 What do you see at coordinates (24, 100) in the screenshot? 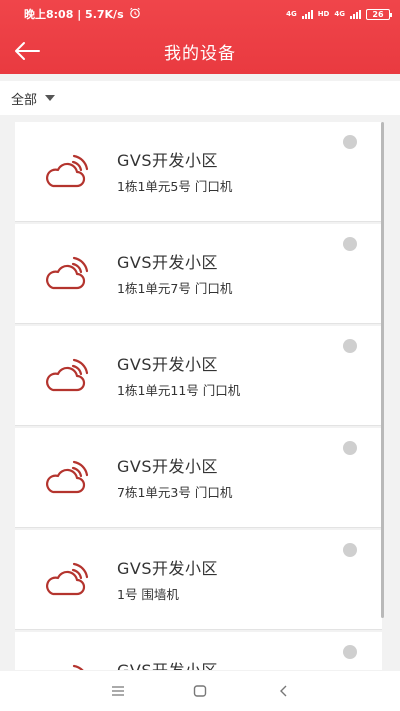
I see `filter-label: 全部` at bounding box center [24, 100].